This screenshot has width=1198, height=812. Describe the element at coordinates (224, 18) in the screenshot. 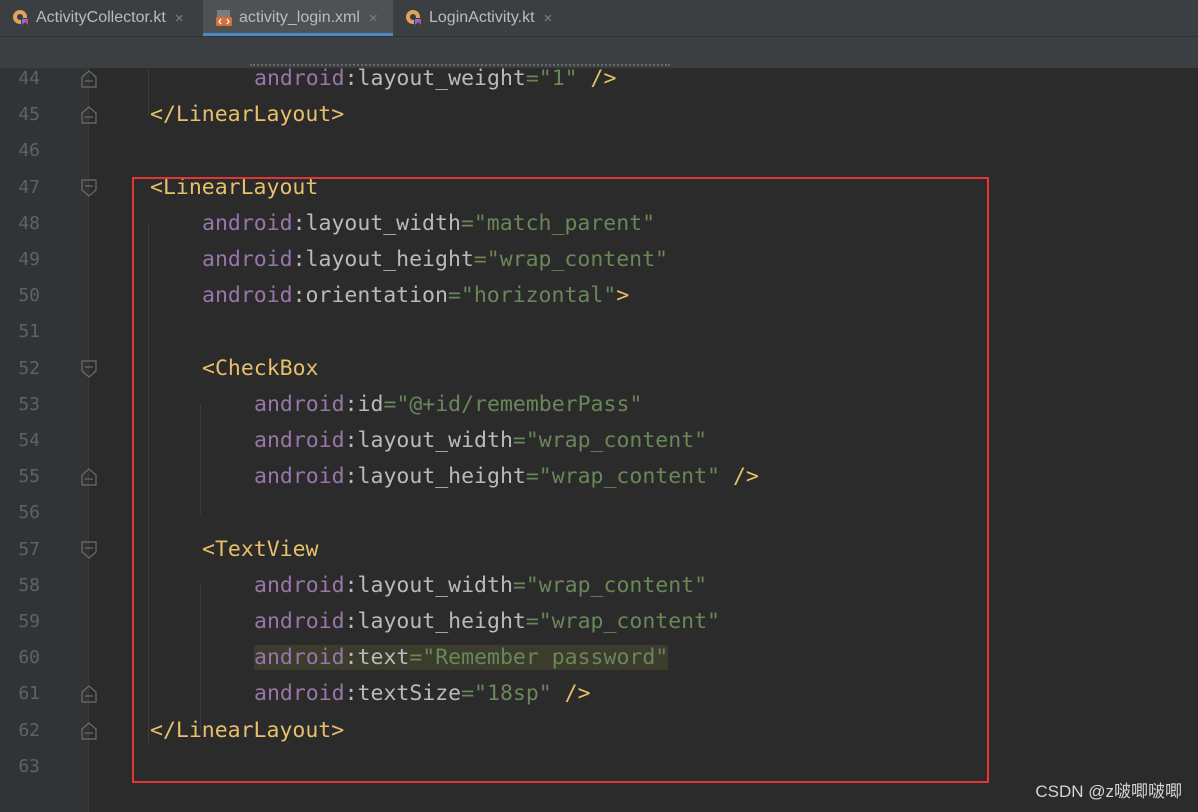

I see `xml-layout-file-icon` at that location.